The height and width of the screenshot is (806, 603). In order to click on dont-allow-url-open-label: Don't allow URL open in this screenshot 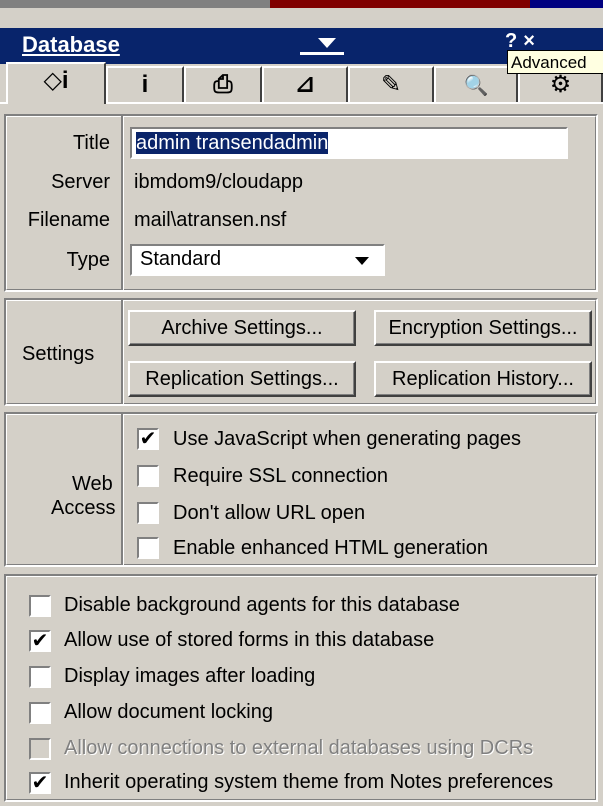, I will do `click(269, 513)`.